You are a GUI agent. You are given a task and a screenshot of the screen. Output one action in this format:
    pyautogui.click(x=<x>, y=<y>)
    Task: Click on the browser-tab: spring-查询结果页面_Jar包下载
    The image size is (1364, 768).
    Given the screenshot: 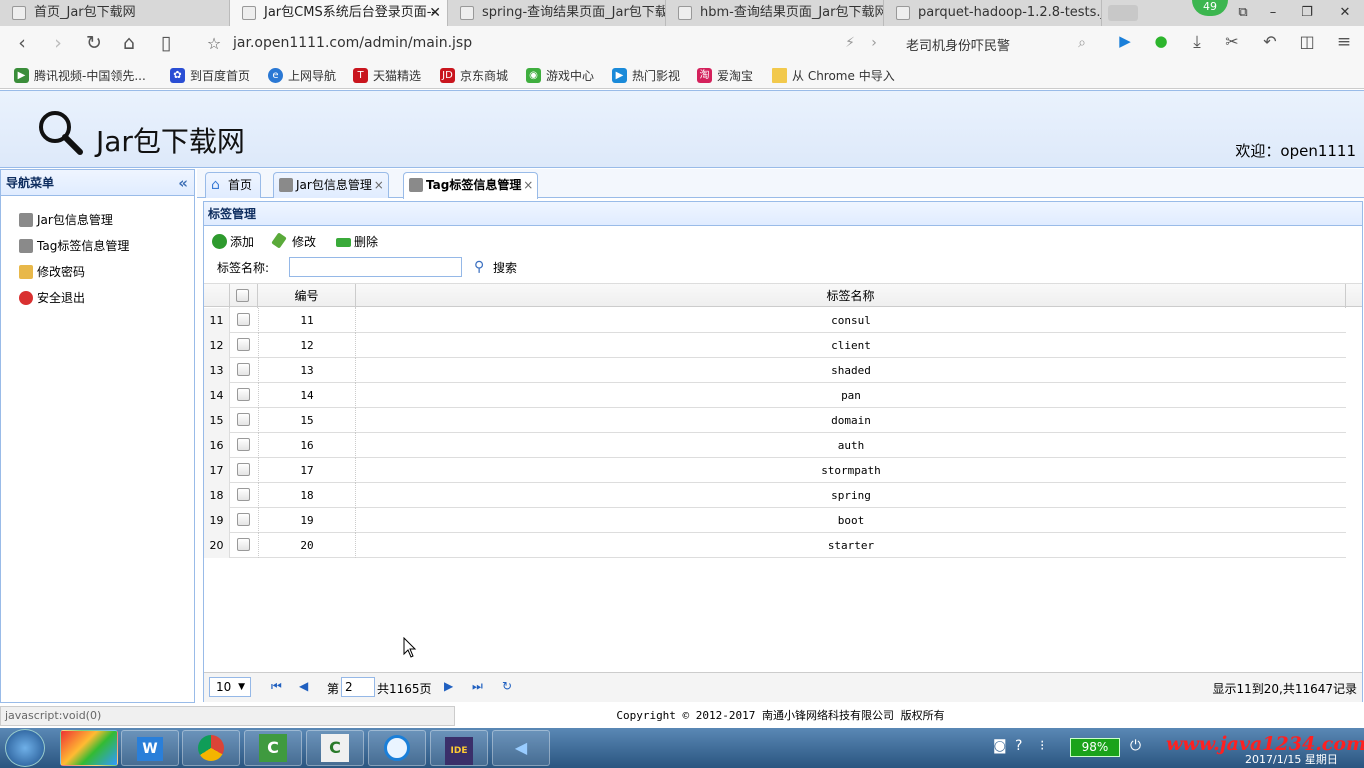 What is the action you would take?
    pyautogui.click(x=557, y=13)
    